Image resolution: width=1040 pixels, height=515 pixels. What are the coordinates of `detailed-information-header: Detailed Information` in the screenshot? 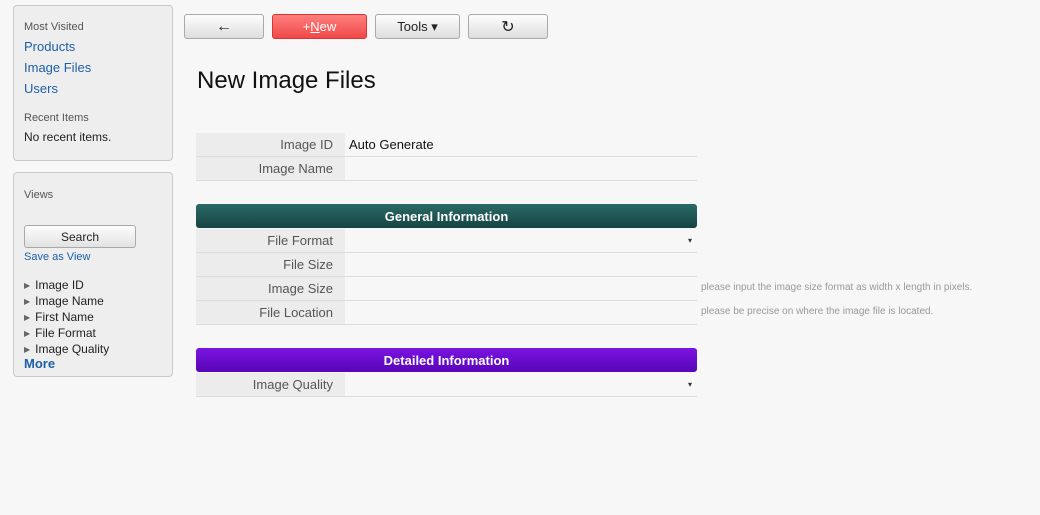 It's located at (446, 360).